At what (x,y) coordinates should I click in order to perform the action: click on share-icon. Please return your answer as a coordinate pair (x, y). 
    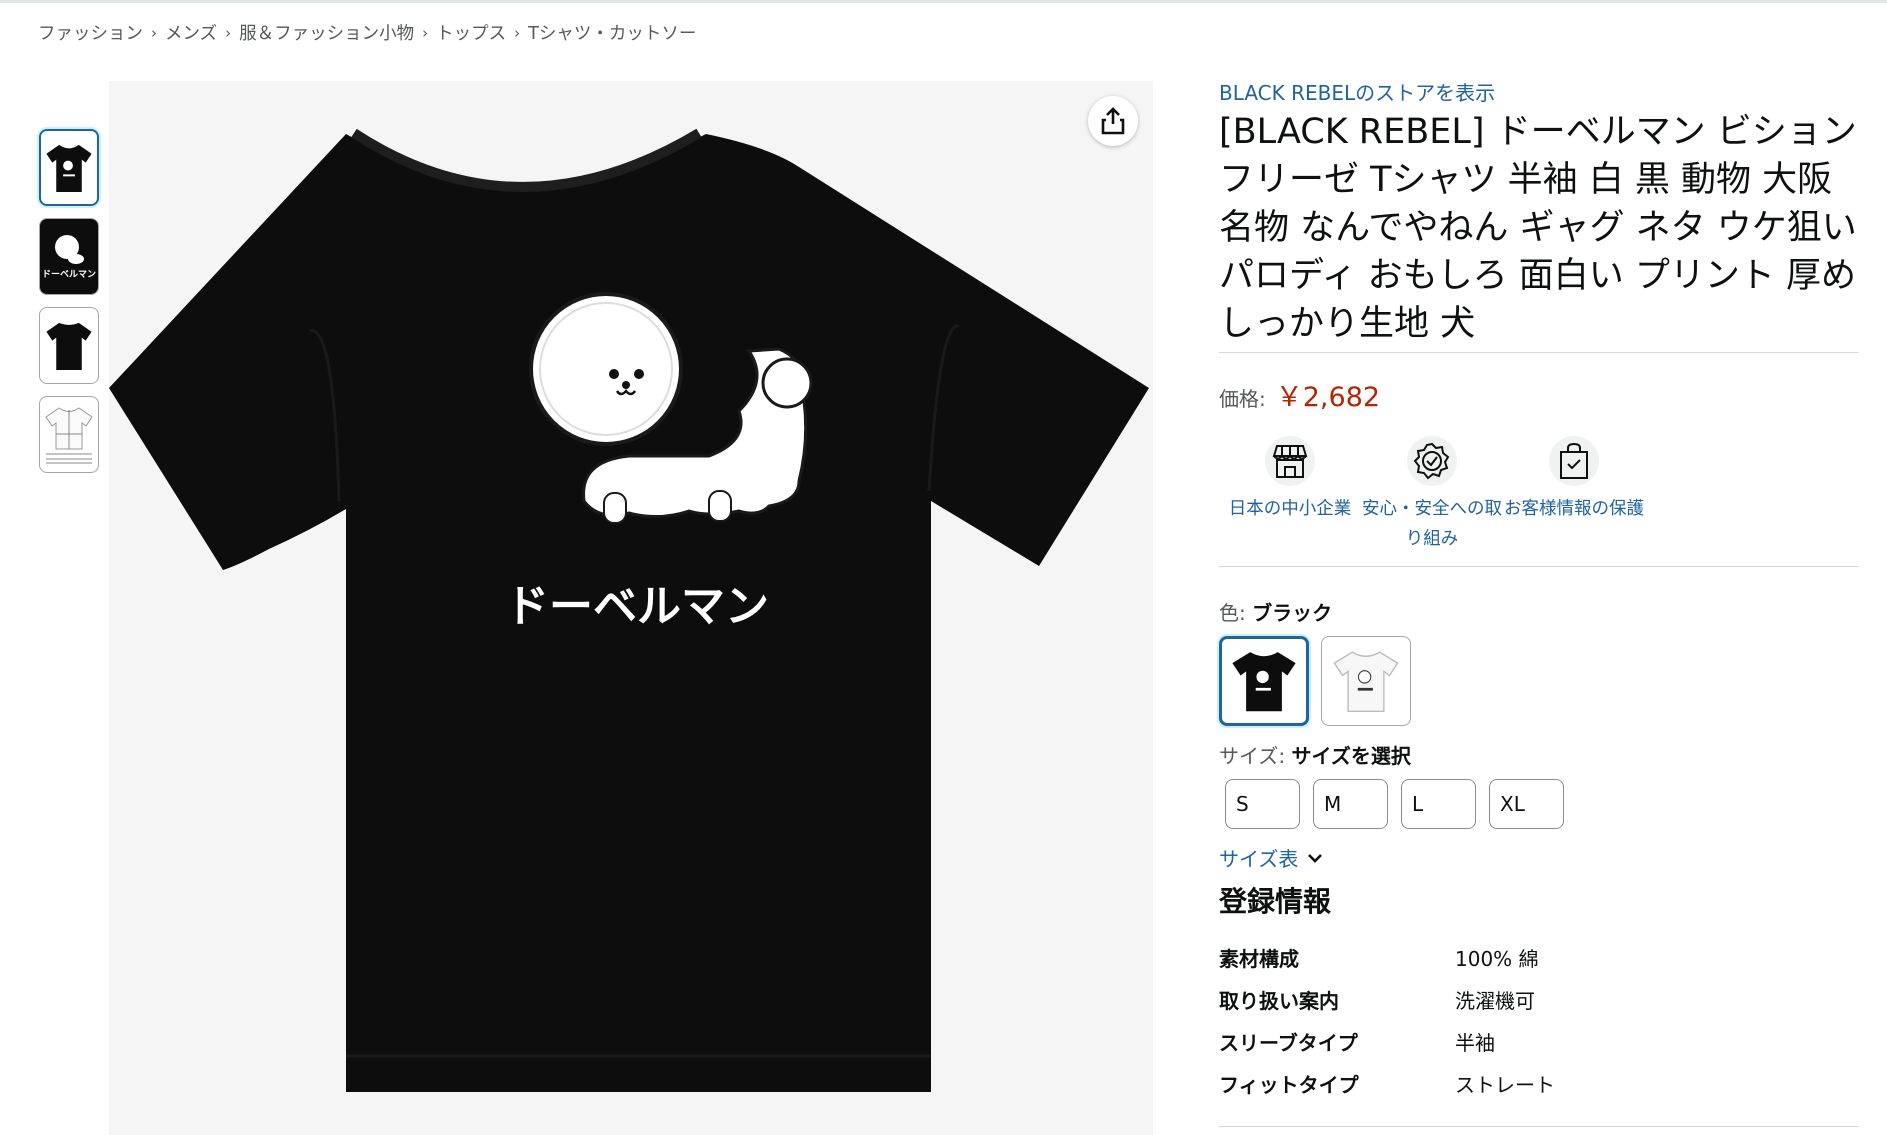
    Looking at the image, I should click on (1113, 121).